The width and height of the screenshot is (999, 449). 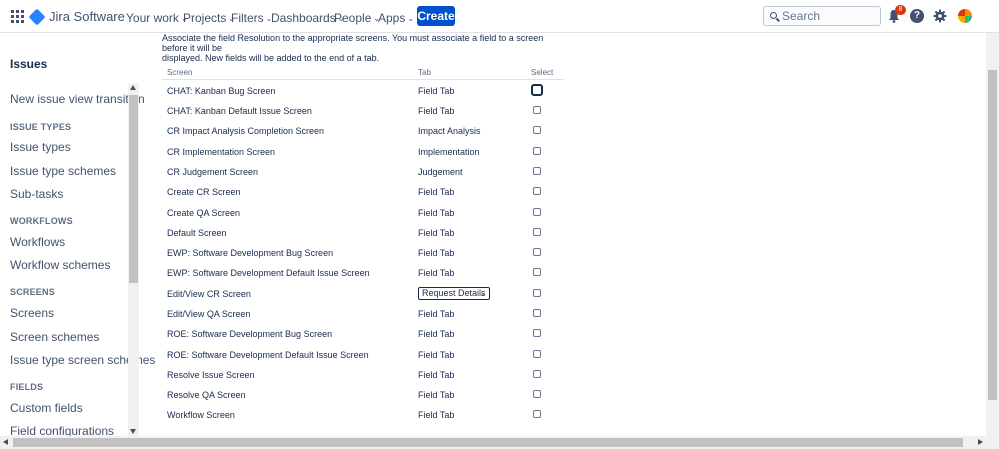 What do you see at coordinates (32, 292) in the screenshot?
I see `sidebar-section-screens: SCREENS` at bounding box center [32, 292].